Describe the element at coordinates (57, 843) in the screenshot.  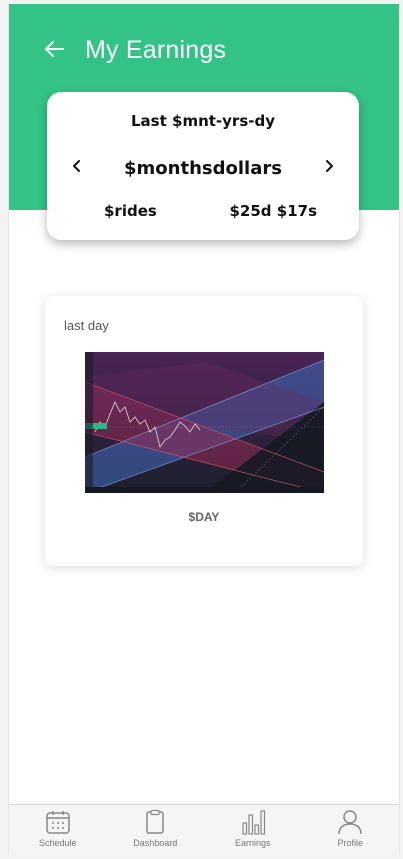
I see `tab-label: Schedule` at that location.